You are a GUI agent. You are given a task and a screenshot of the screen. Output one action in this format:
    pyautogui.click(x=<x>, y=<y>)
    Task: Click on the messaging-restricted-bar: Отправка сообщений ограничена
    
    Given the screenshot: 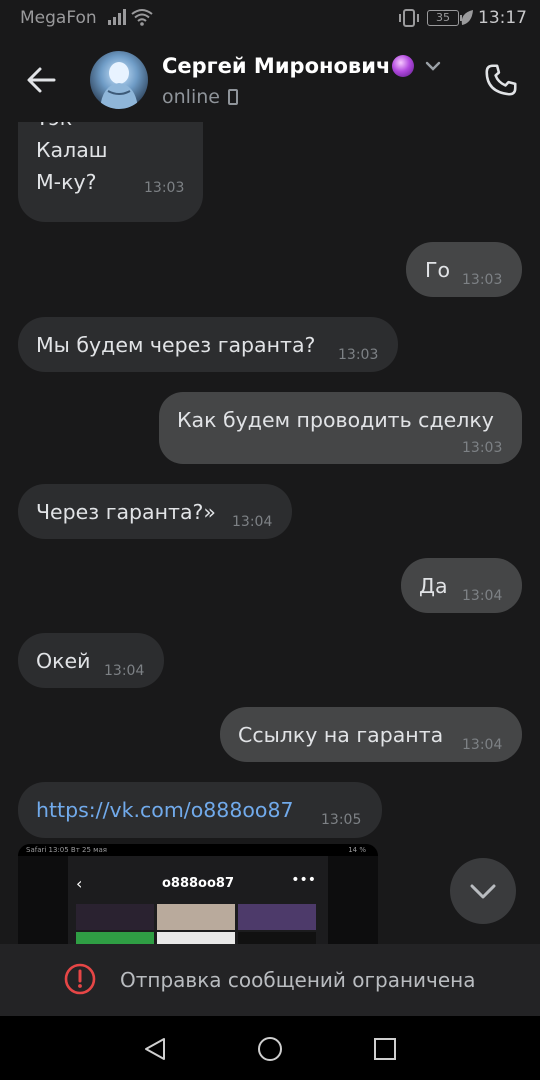 What is the action you would take?
    pyautogui.click(x=270, y=980)
    